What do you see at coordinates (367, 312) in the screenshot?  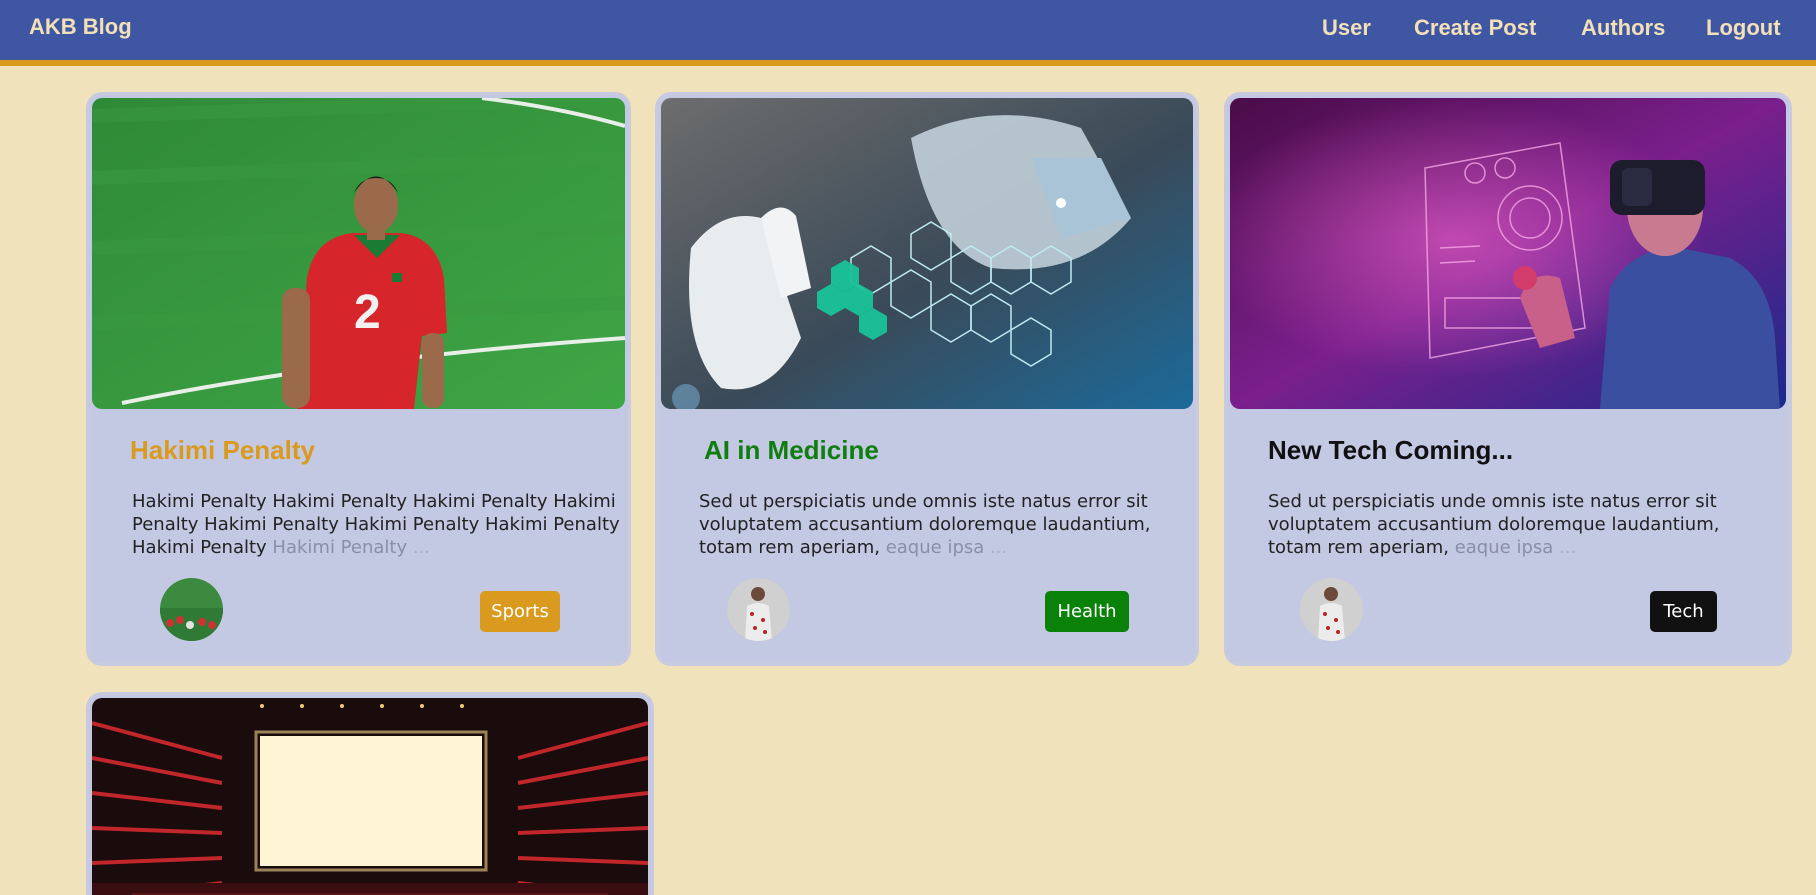 I see `svg-text: 2` at bounding box center [367, 312].